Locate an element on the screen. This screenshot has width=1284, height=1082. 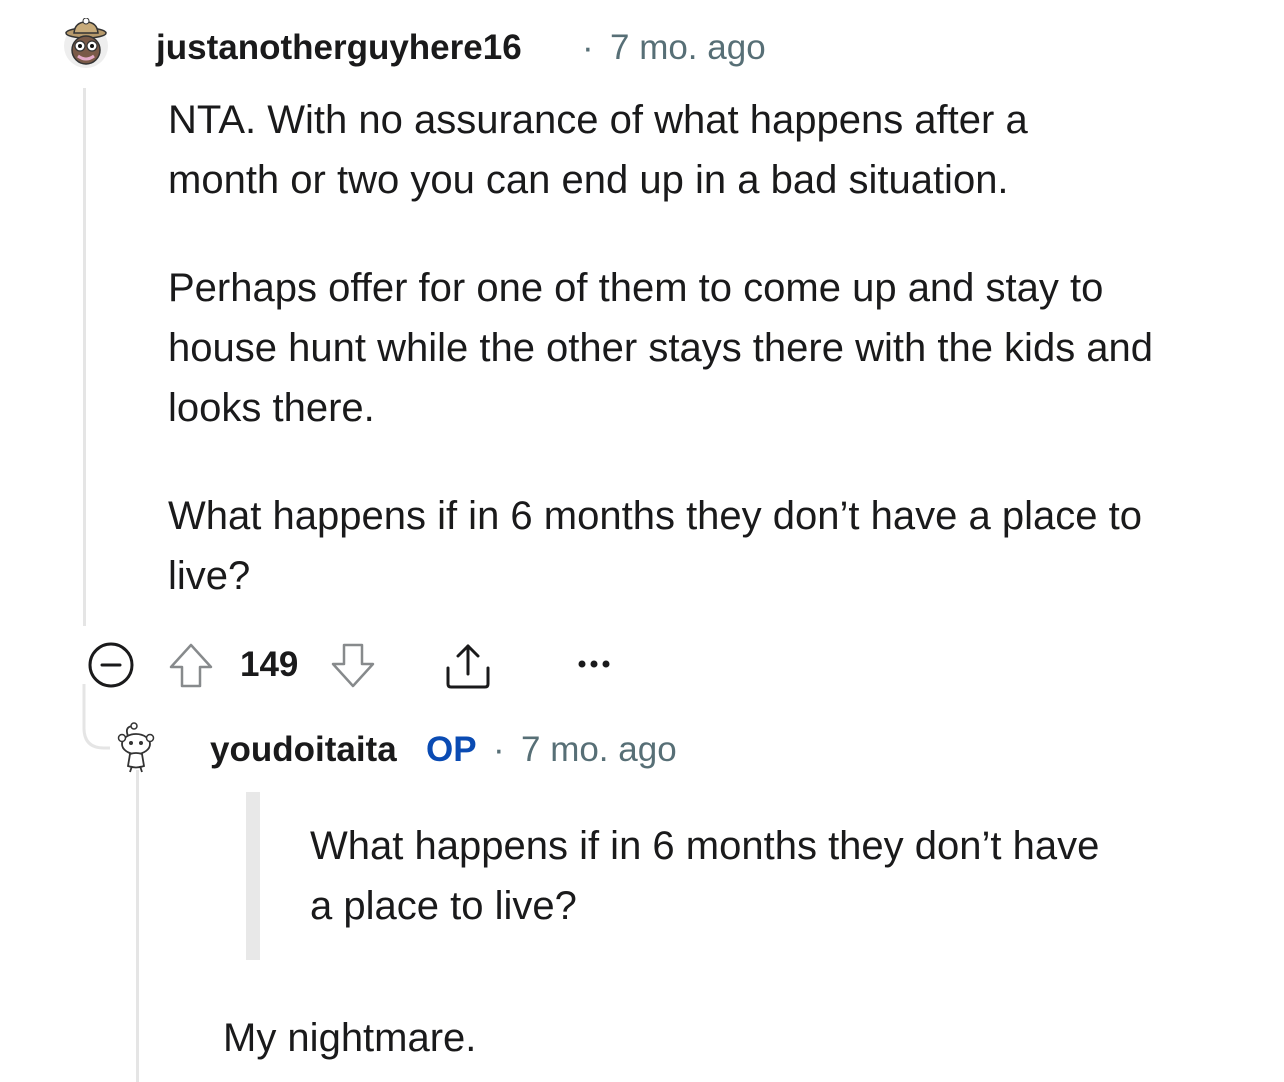
upvote-button is located at coordinates (191, 665).